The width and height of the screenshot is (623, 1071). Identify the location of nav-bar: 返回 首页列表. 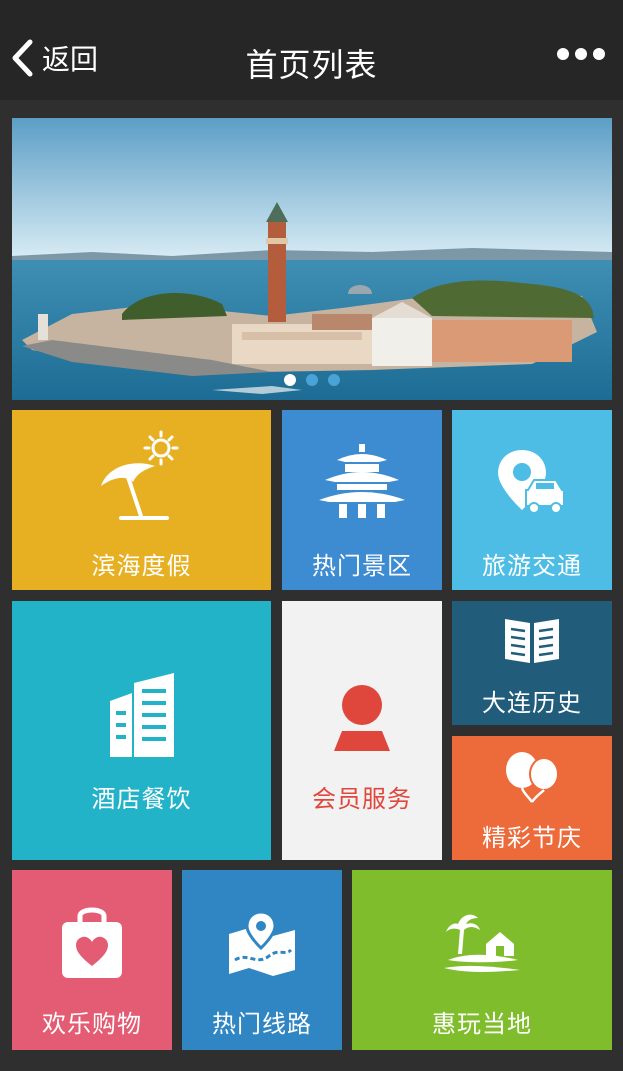
(311, 59).